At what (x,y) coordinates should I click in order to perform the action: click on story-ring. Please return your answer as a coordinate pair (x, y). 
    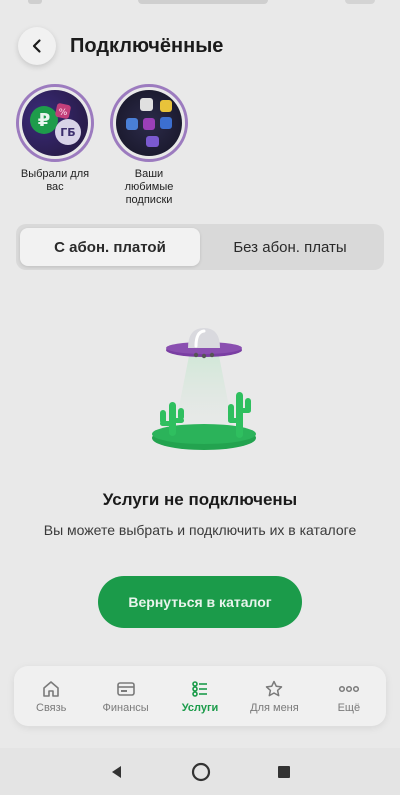
    Looking at the image, I should click on (149, 123).